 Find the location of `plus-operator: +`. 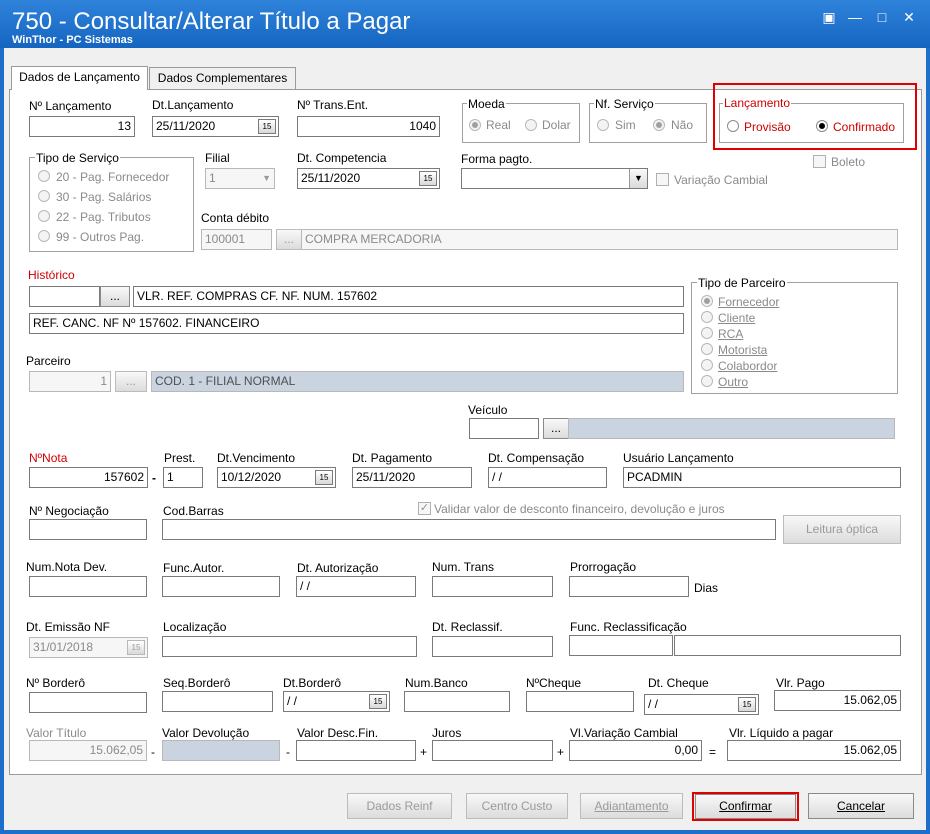

plus-operator: + is located at coordinates (561, 752).